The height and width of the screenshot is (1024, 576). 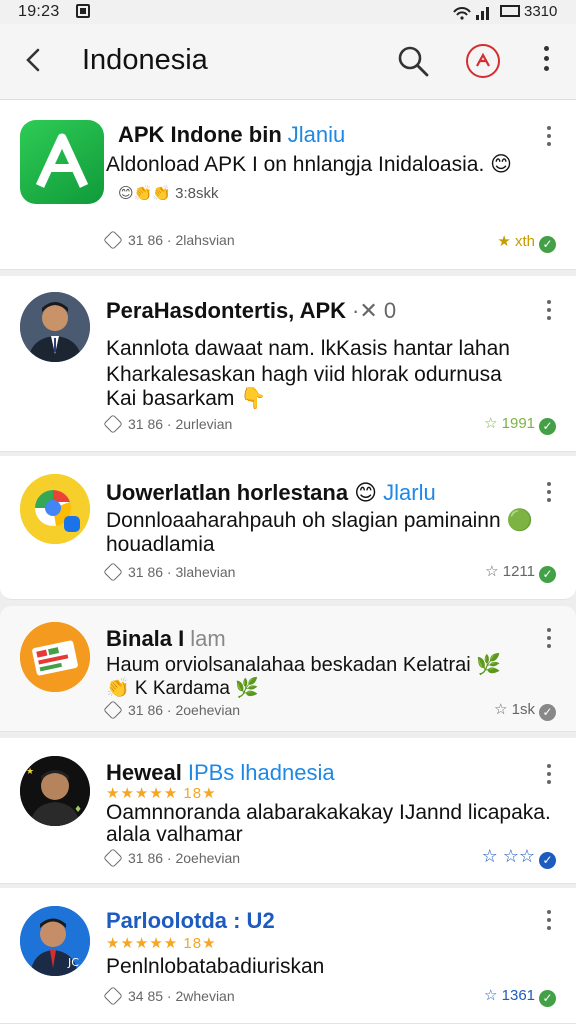 I want to click on item-meta: 31 86 · 2urlevian, so click(x=168, y=424).